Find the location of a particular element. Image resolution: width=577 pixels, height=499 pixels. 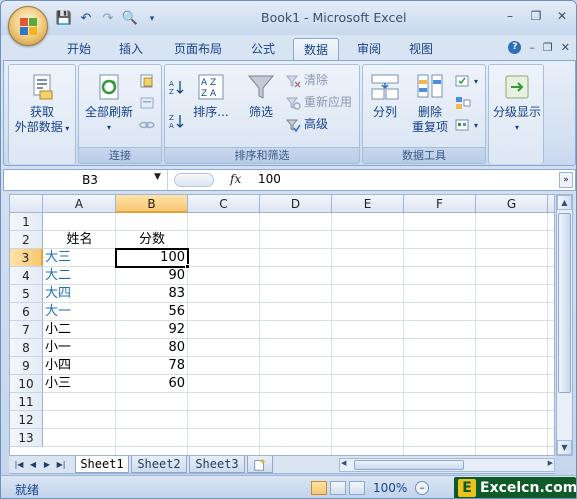

outline-button: 分级显示 ▾ is located at coordinates (517, 103).